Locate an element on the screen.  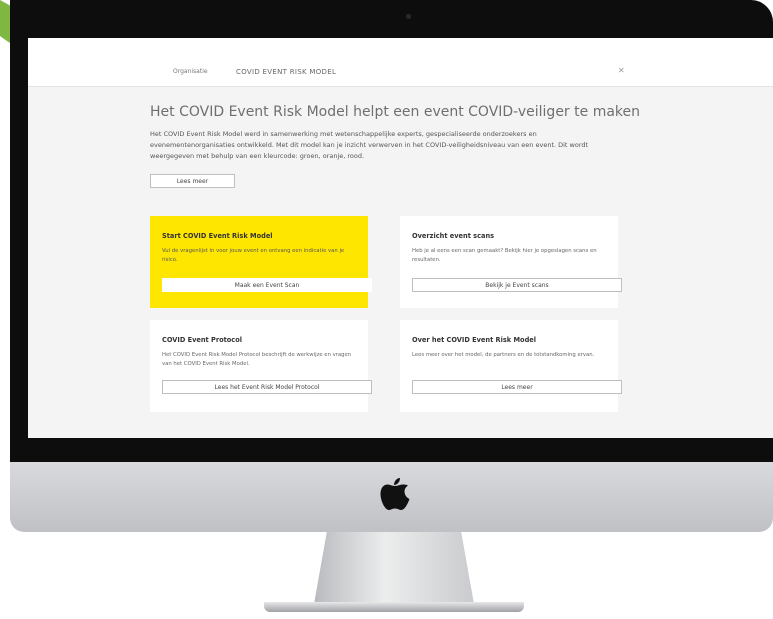
monitor-stand-foot is located at coordinates (394, 607).